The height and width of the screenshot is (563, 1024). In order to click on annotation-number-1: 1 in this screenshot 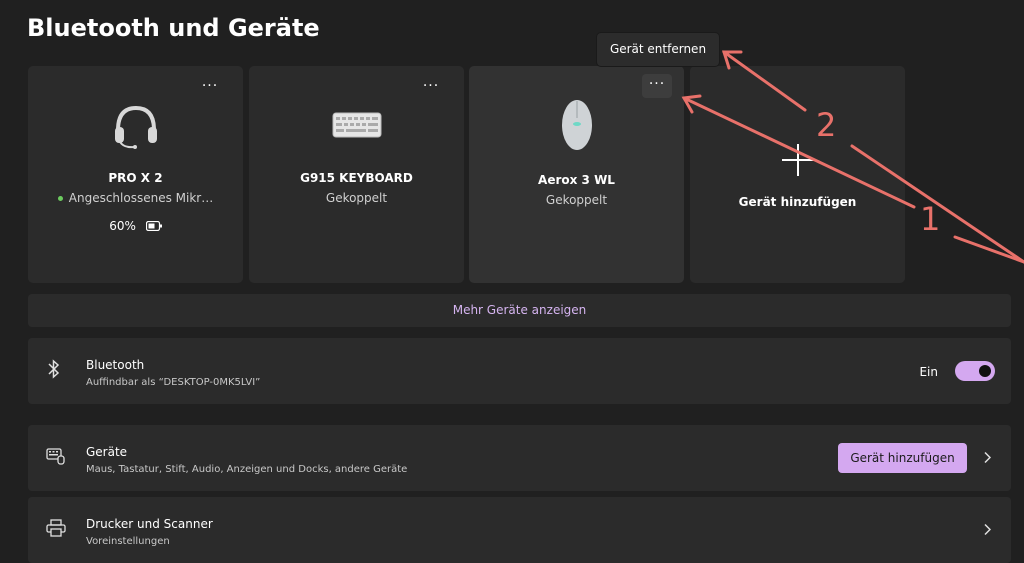, I will do `click(930, 219)`.